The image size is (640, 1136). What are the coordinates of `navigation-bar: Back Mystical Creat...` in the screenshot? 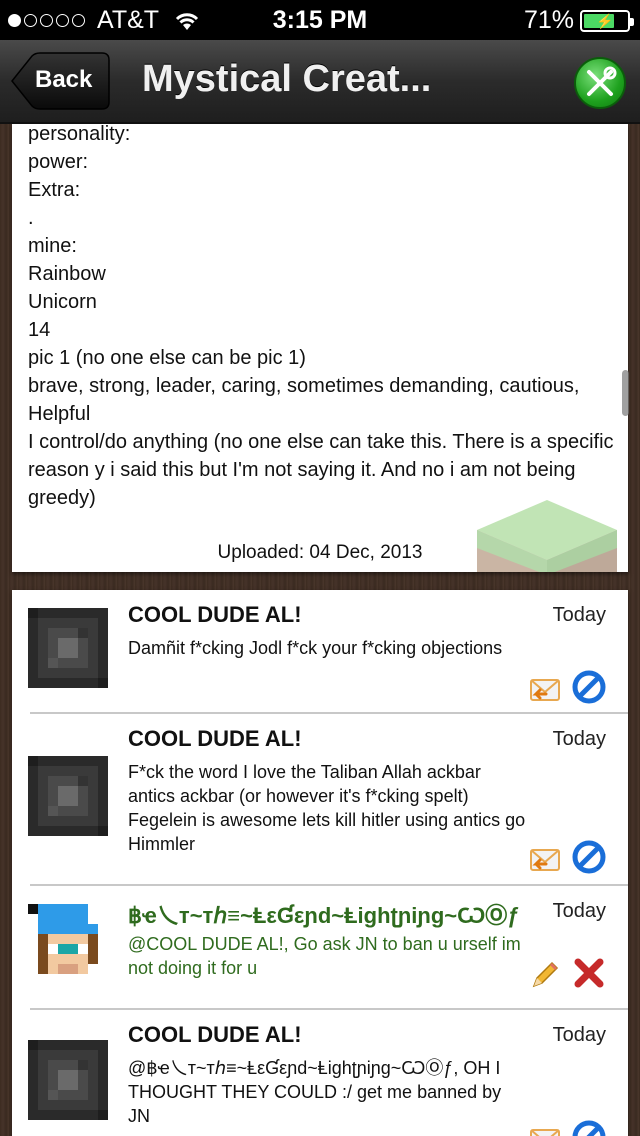 It's located at (320, 82).